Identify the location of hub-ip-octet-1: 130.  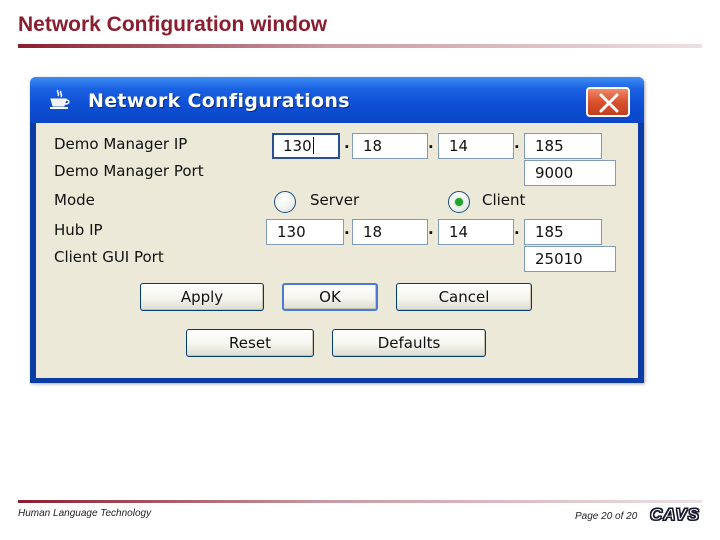
(305, 232).